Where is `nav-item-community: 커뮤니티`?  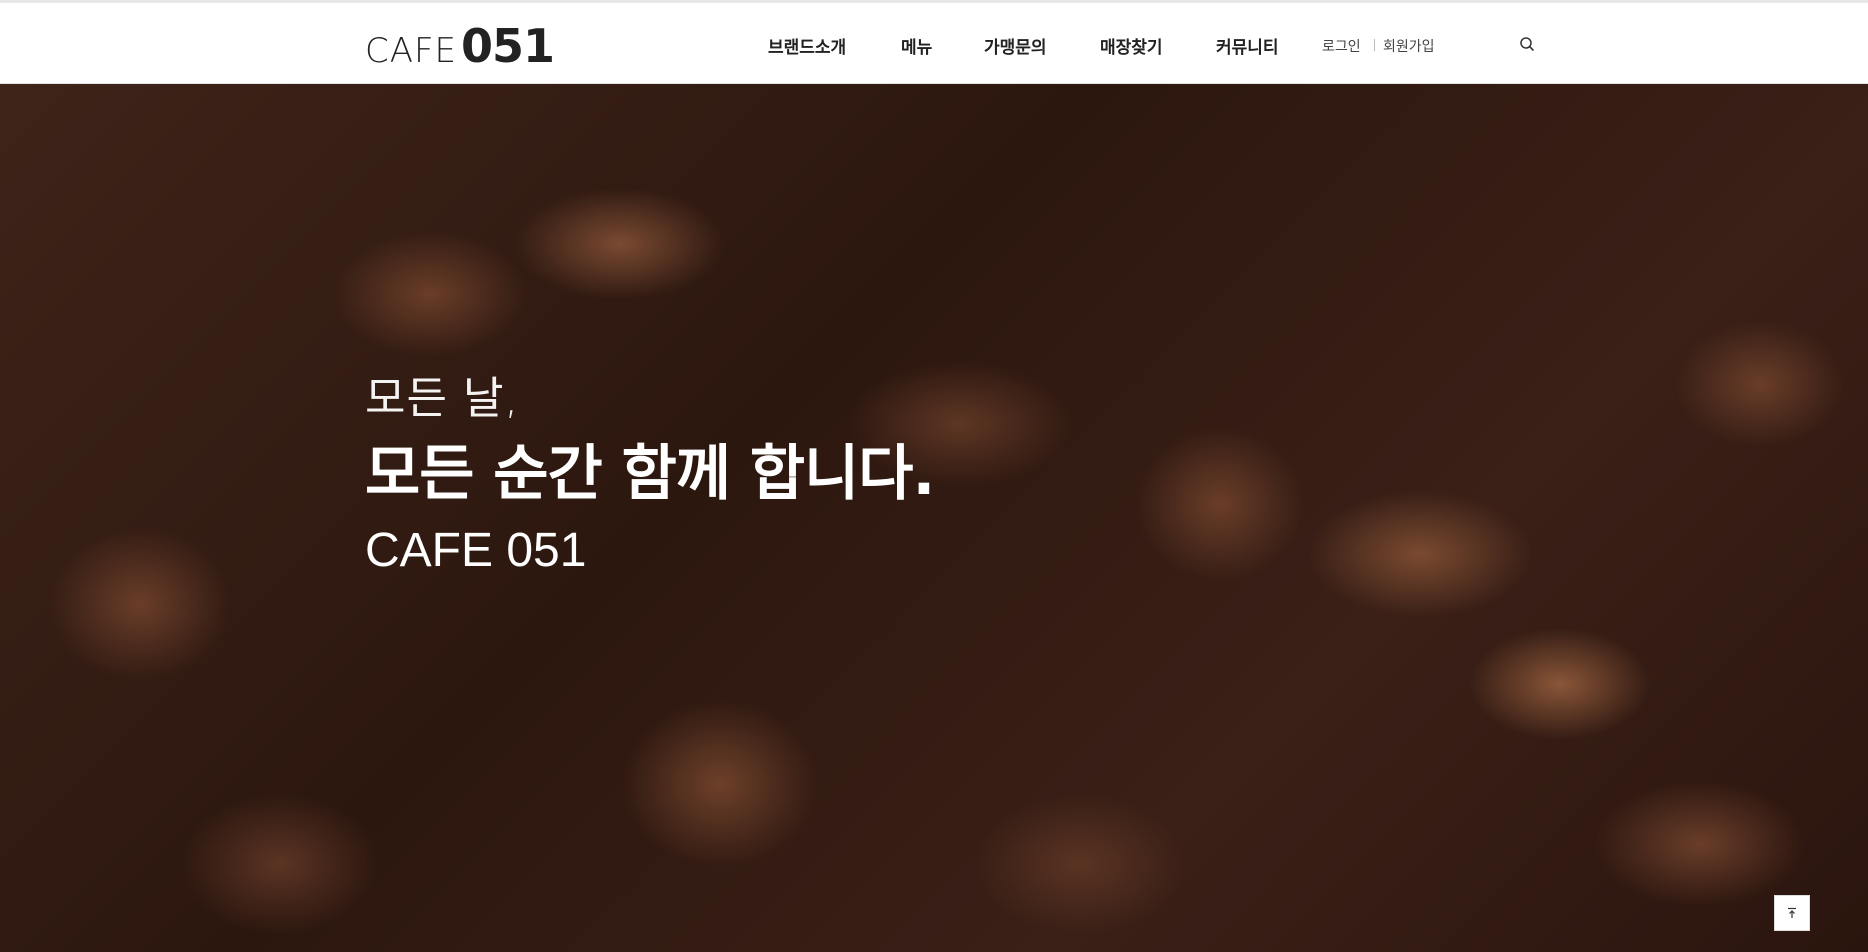 nav-item-community: 커뮤니티 is located at coordinates (1247, 45).